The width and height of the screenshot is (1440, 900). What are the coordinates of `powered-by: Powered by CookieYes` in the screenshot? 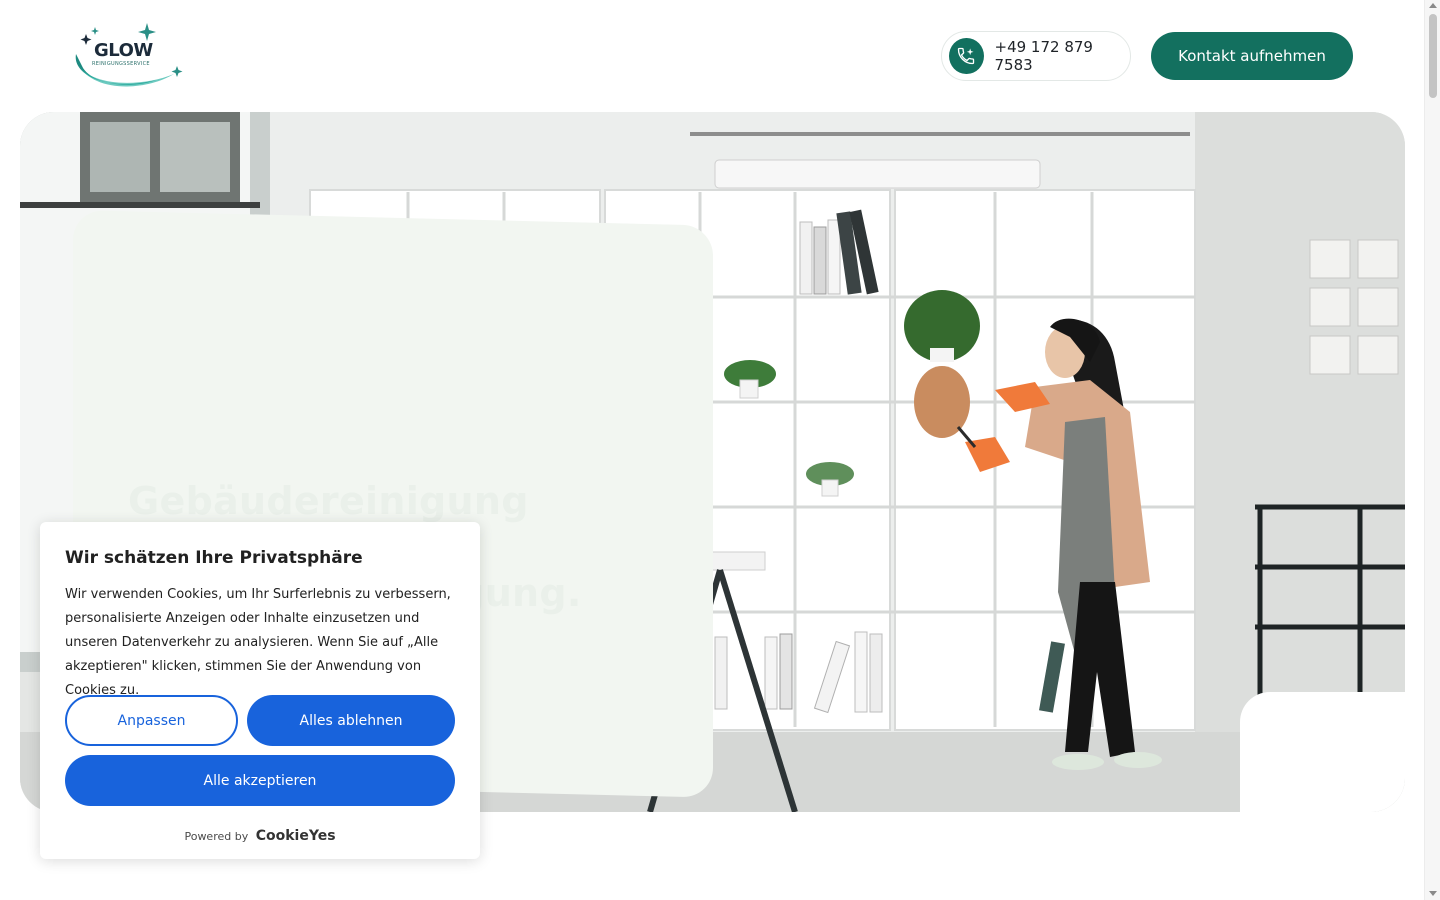 It's located at (260, 836).